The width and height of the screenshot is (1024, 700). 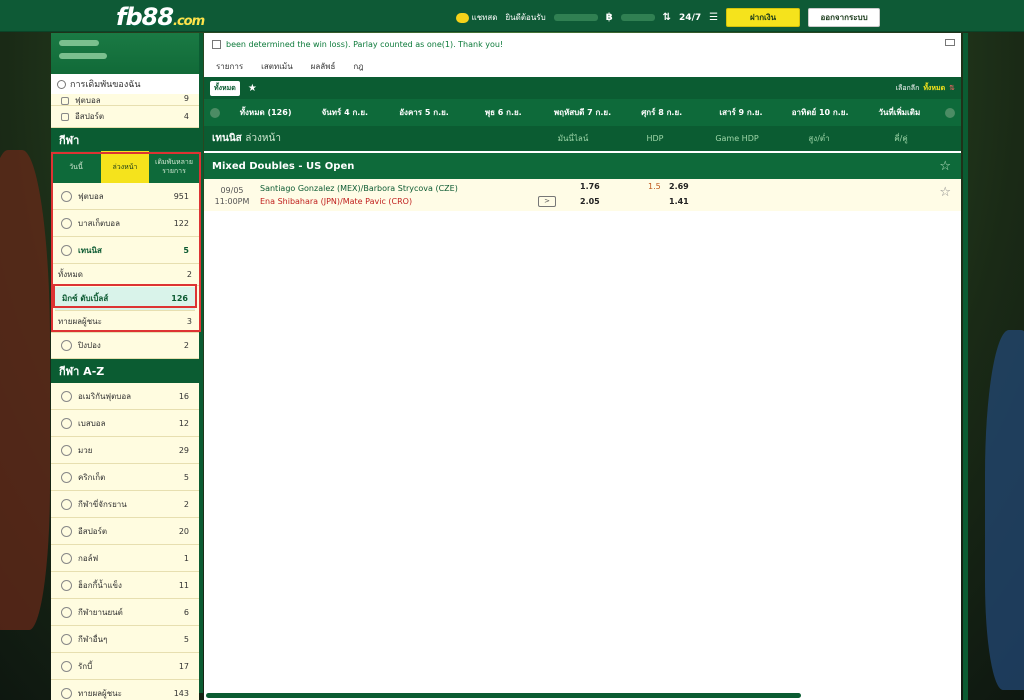 What do you see at coordinates (125, 117) in the screenshot?
I see `sidebar-item-pre-1: อีสปอร์ต 4` at bounding box center [125, 117].